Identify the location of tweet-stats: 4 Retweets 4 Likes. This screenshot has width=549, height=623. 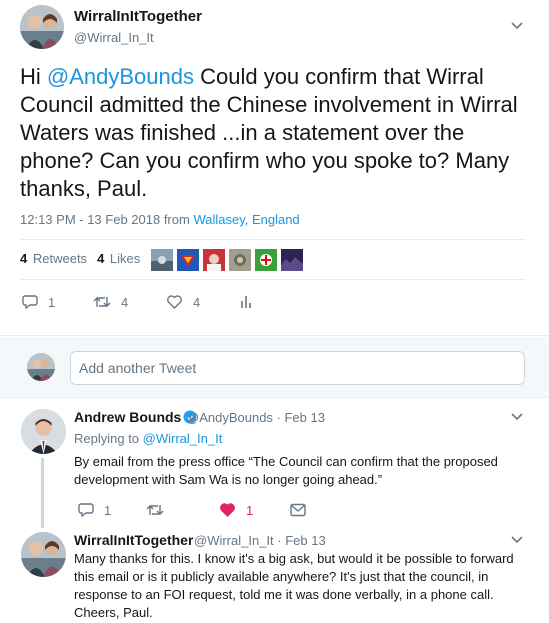
(80, 258).